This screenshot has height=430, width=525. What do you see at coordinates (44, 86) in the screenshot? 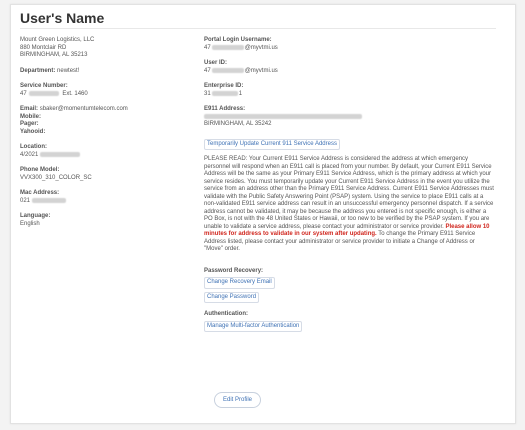
I see `service-number-label: Service Number:` at bounding box center [44, 86].